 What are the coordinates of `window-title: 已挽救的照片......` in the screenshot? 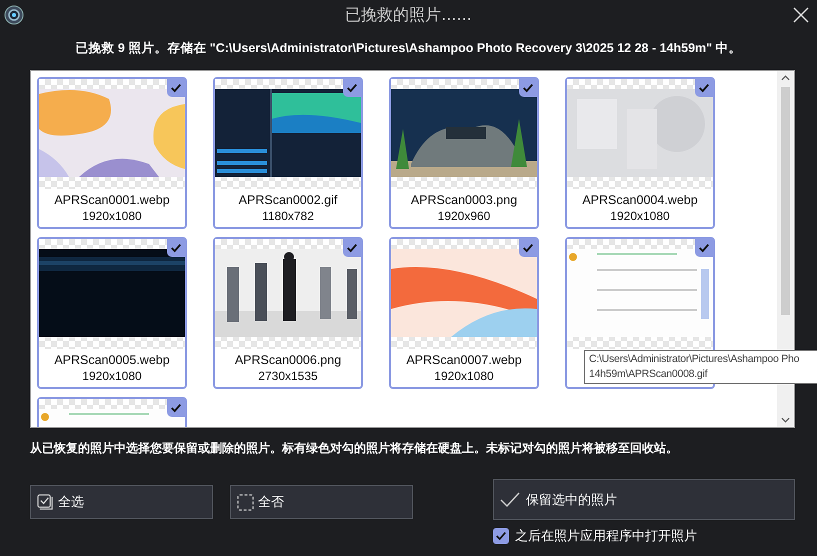 It's located at (408, 15).